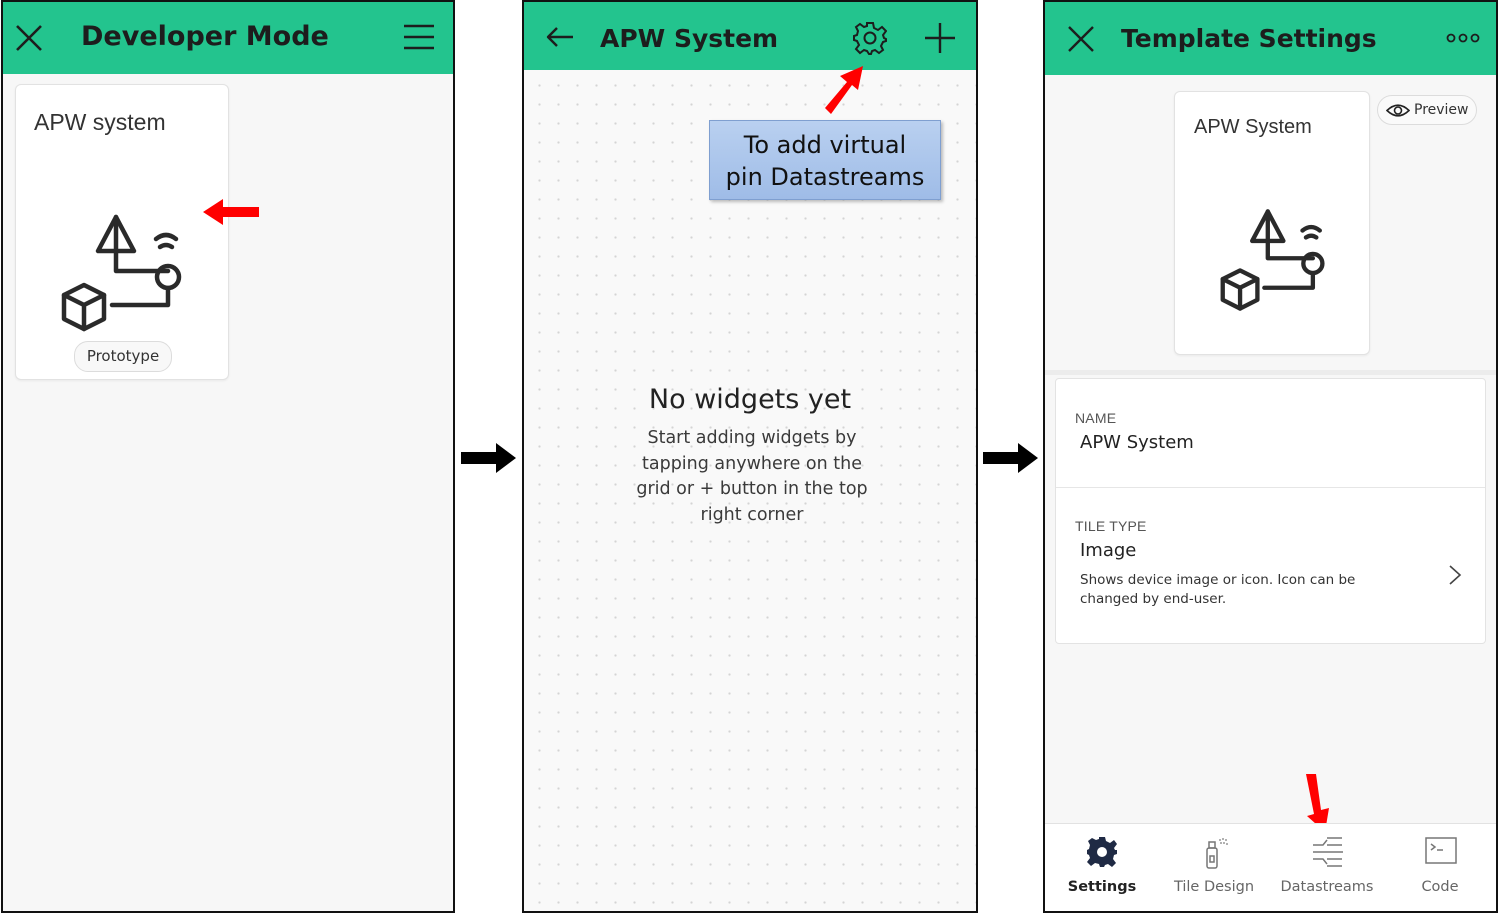 The image size is (1499, 915). I want to click on tab-settings: Settings, so click(1102, 867).